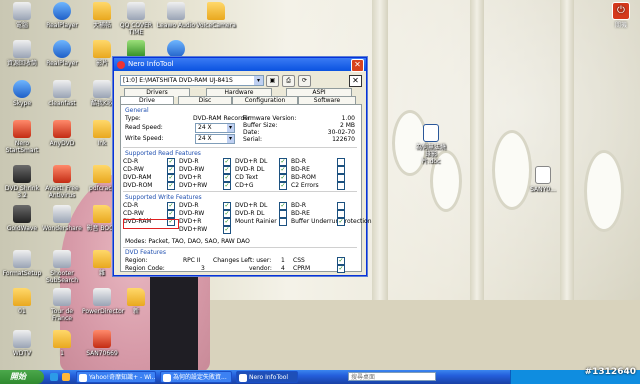 This screenshot has width=640, height=384. Describe the element at coordinates (62, 305) in the screenshot. I see `desktop-icon: Tour de France` at that location.